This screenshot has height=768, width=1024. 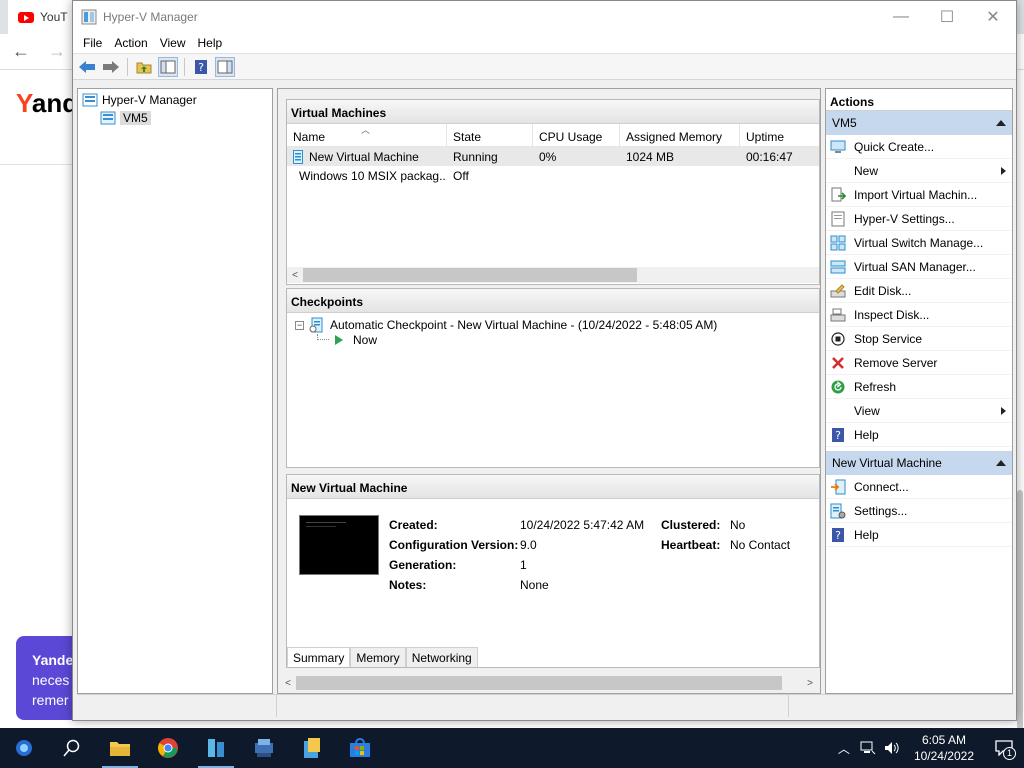 I want to click on action-help: ? Help, so click(x=919, y=435).